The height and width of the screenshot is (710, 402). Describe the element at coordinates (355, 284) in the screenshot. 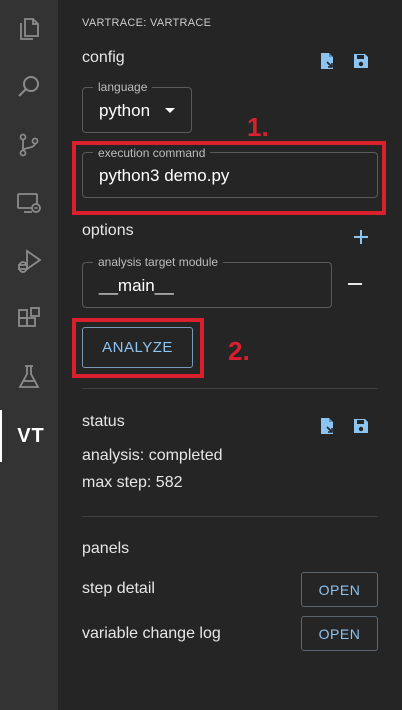

I see `remove-option-icon` at that location.